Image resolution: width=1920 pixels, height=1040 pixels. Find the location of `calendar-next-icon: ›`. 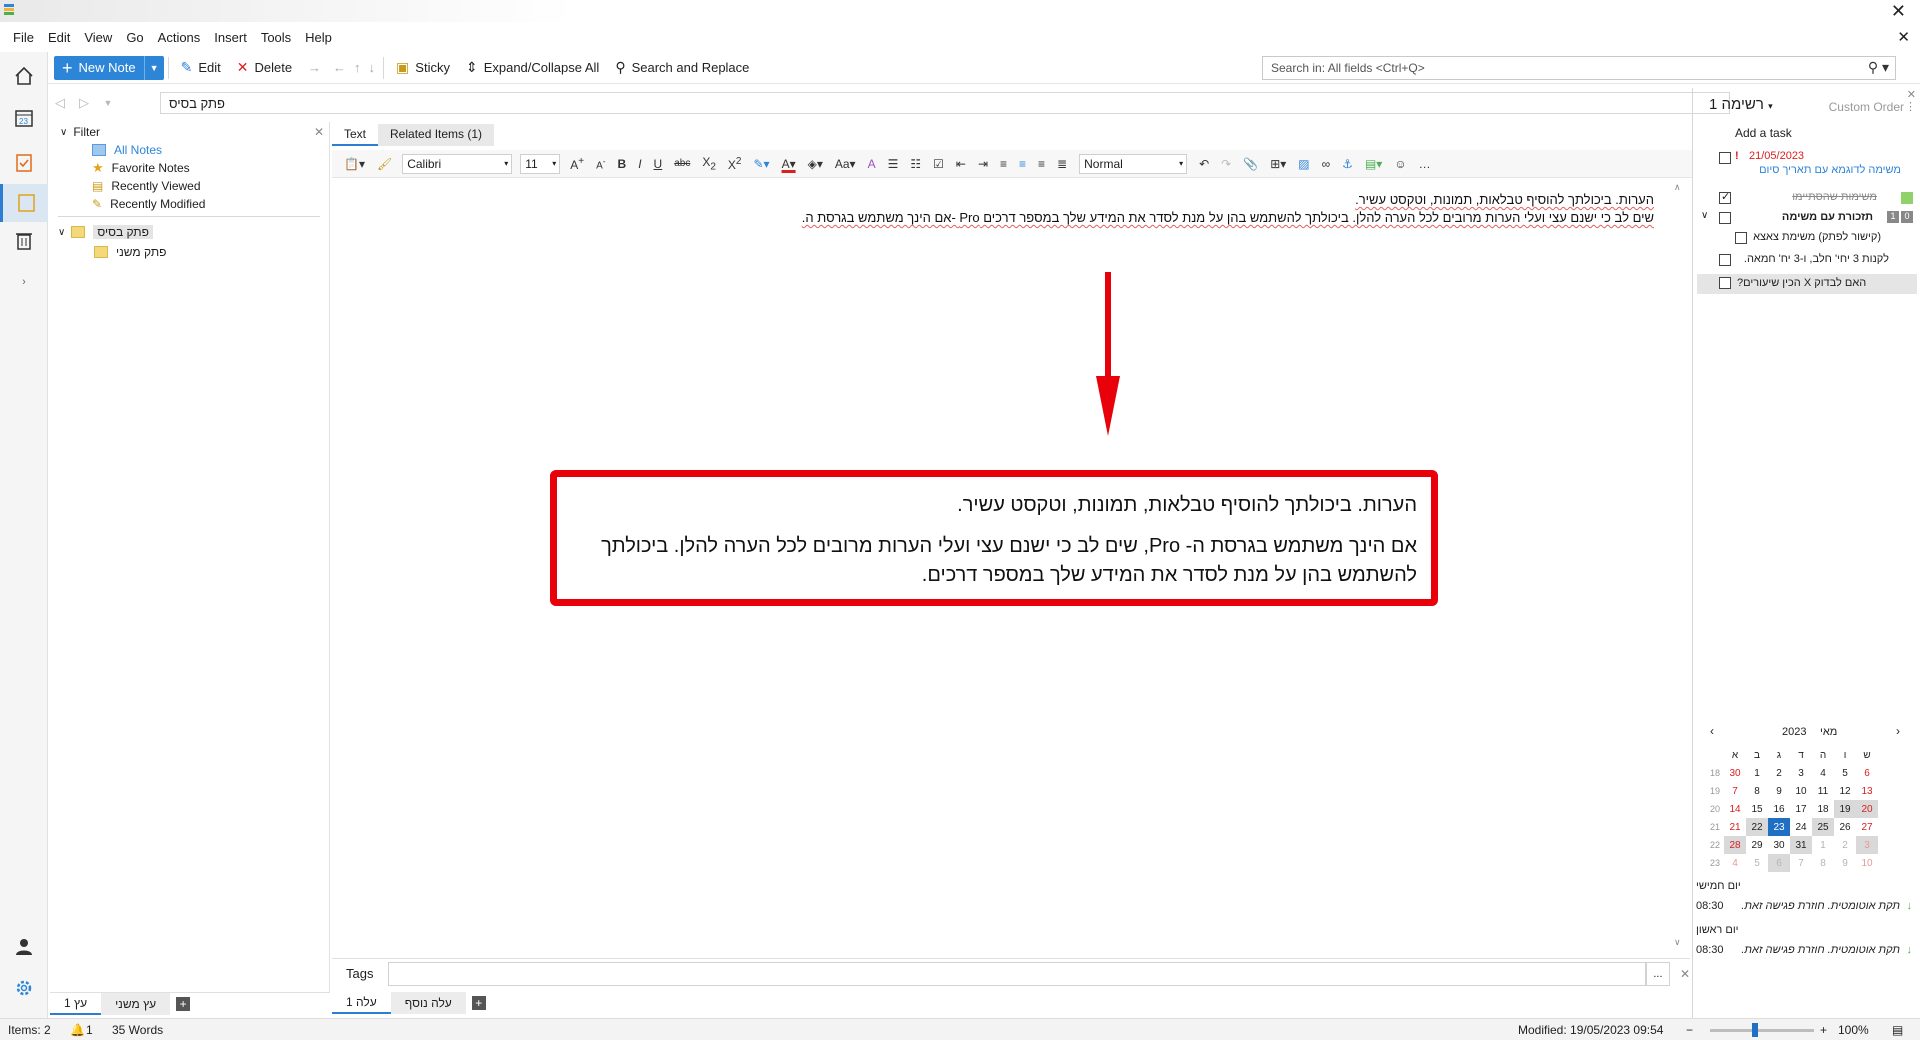

calendar-next-icon: › is located at coordinates (1898, 731).